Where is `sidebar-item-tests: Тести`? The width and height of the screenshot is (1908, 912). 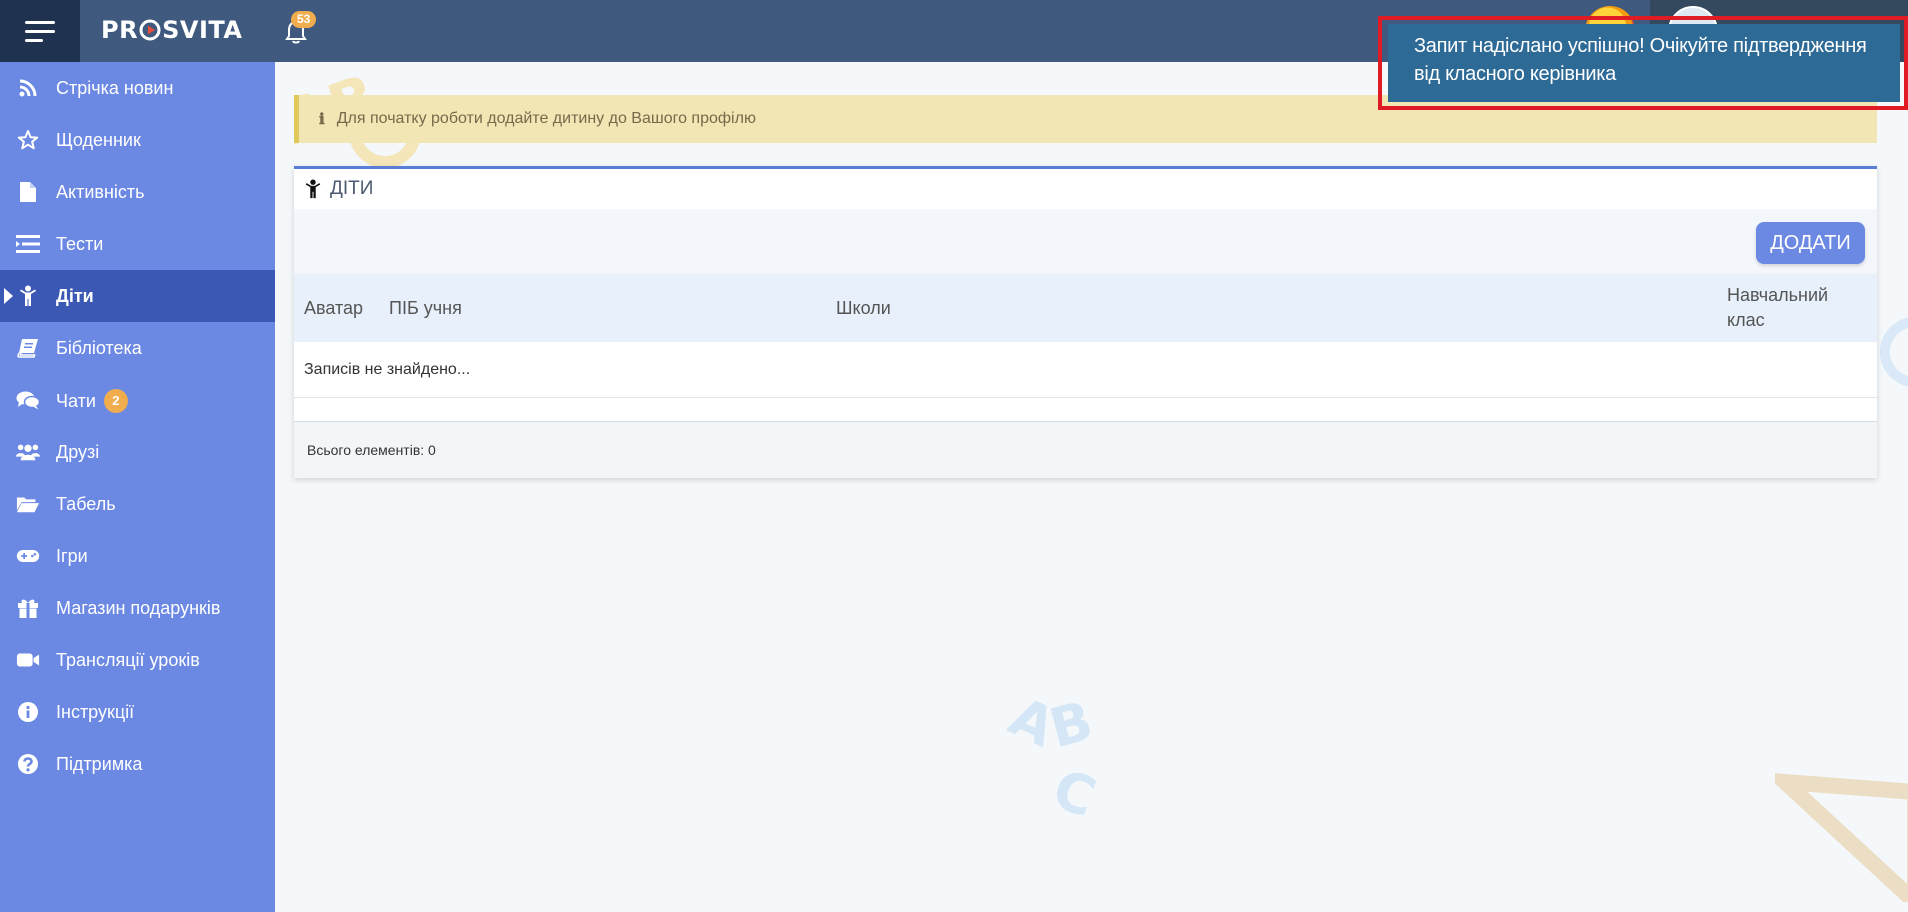
sidebar-item-tests: Тести is located at coordinates (137, 244).